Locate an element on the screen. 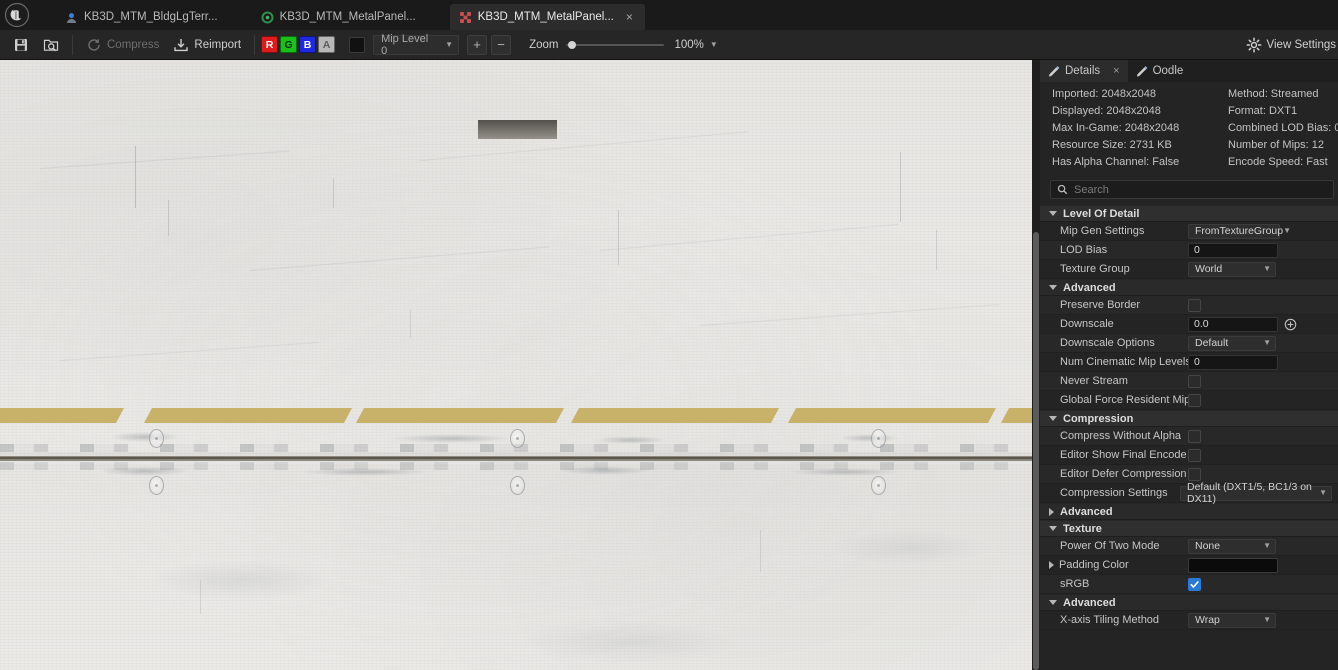 This screenshot has width=1338, height=670. property-row-editor-show-final-encode: Editor Show Final Encode is located at coordinates (1189, 455).